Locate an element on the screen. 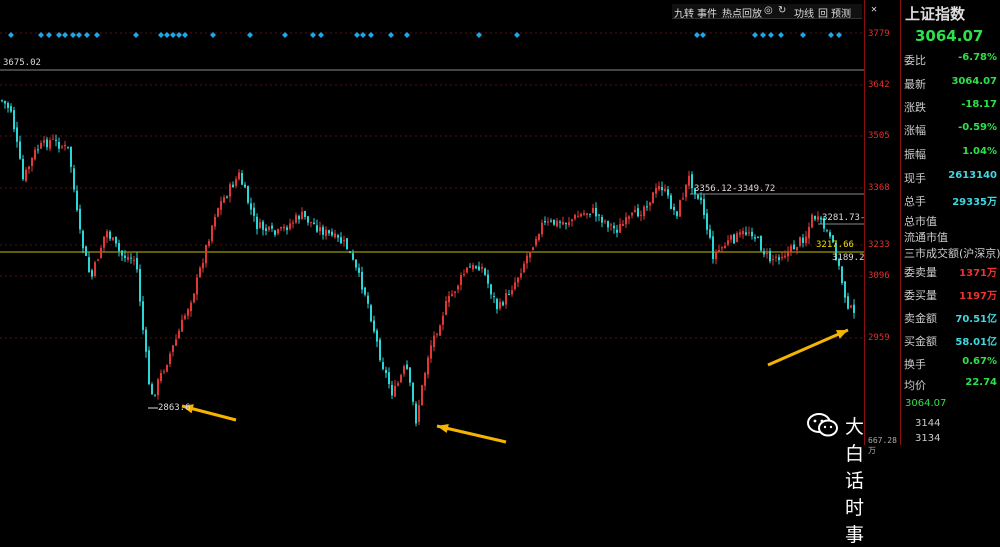  quote-row-value: 0.67% is located at coordinates (979, 361).